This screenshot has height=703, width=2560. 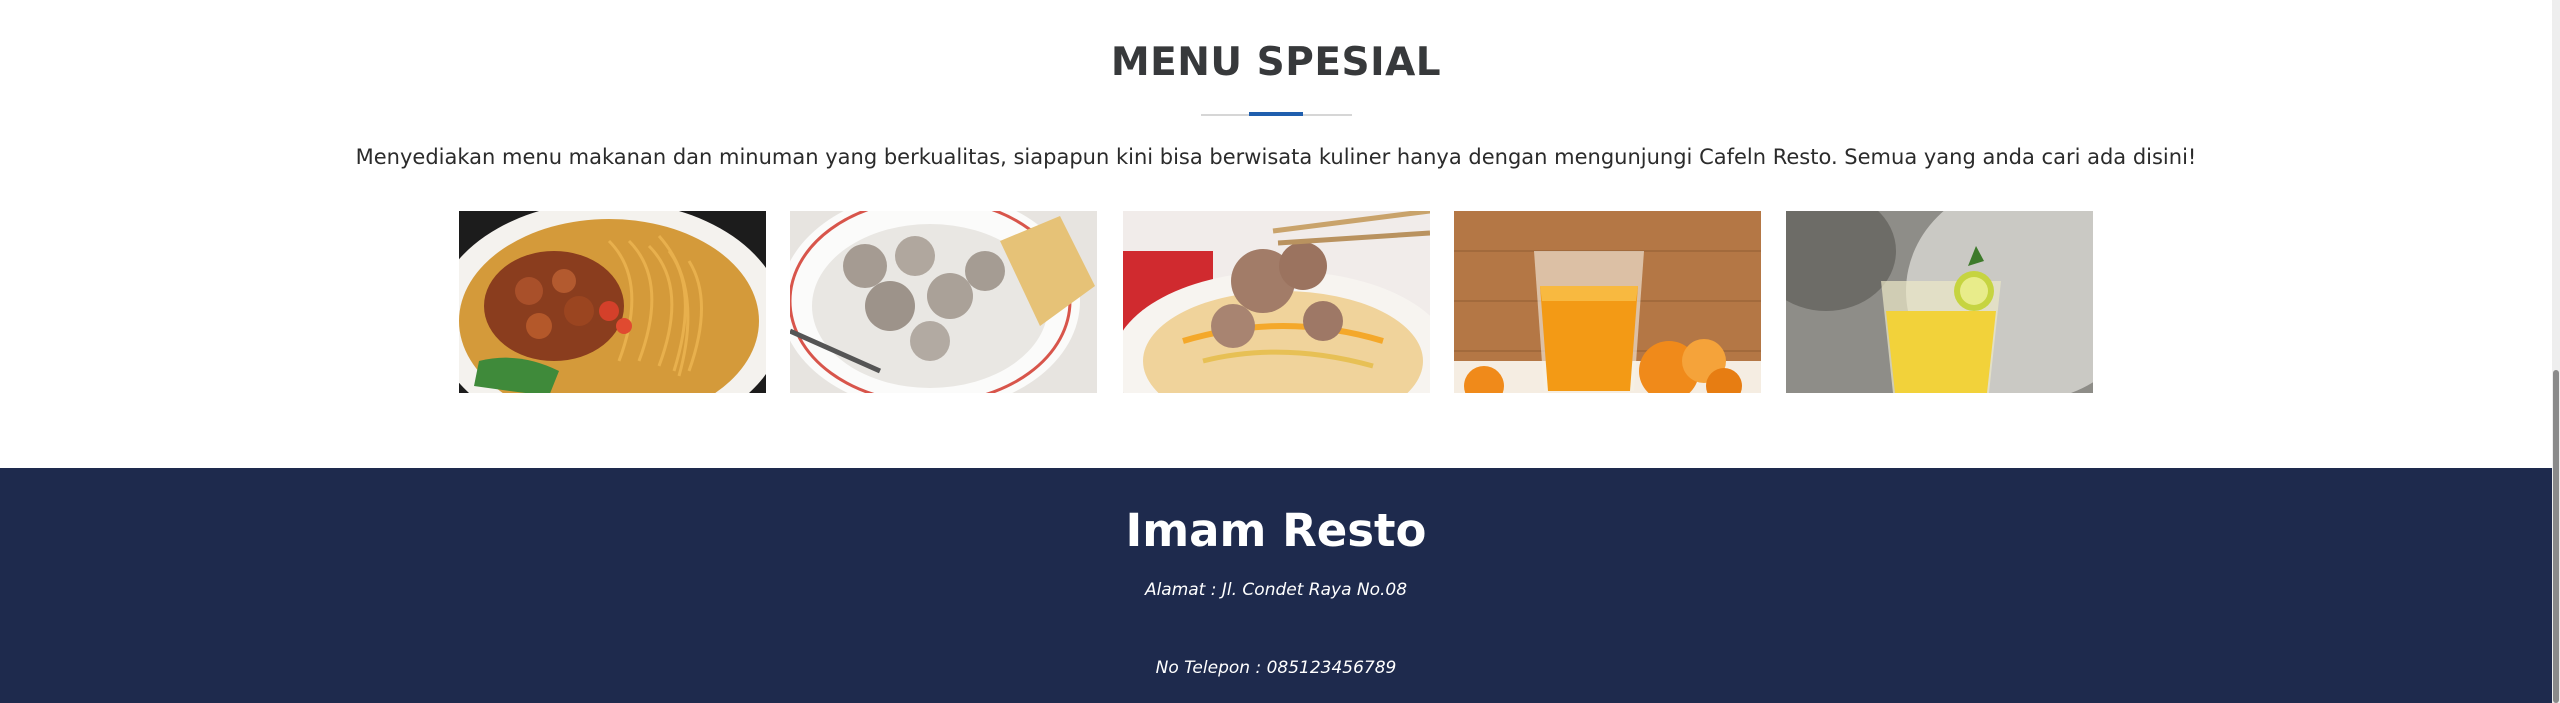 I want to click on footer-phone: No Telepon : 085123456789, so click(x=1276, y=668).